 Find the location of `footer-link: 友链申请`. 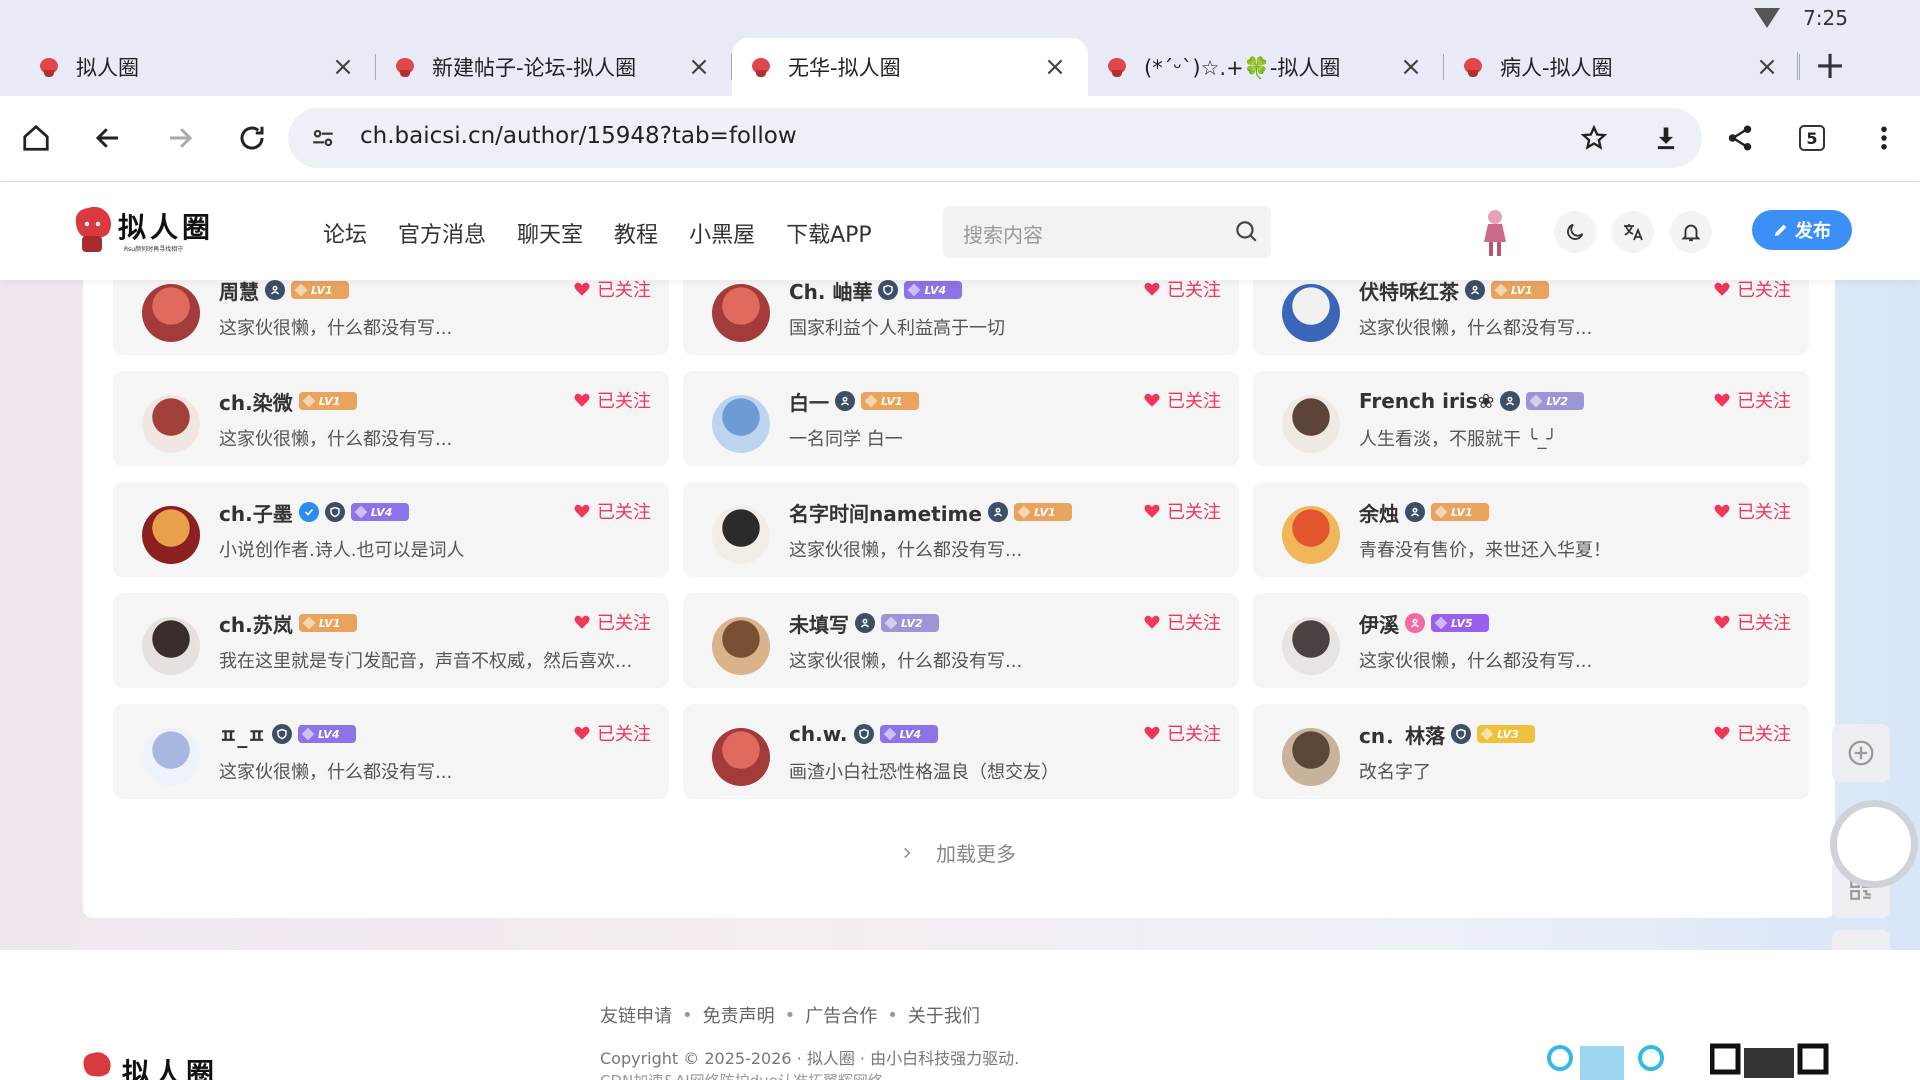

footer-link: 友链申请 is located at coordinates (636, 1015).